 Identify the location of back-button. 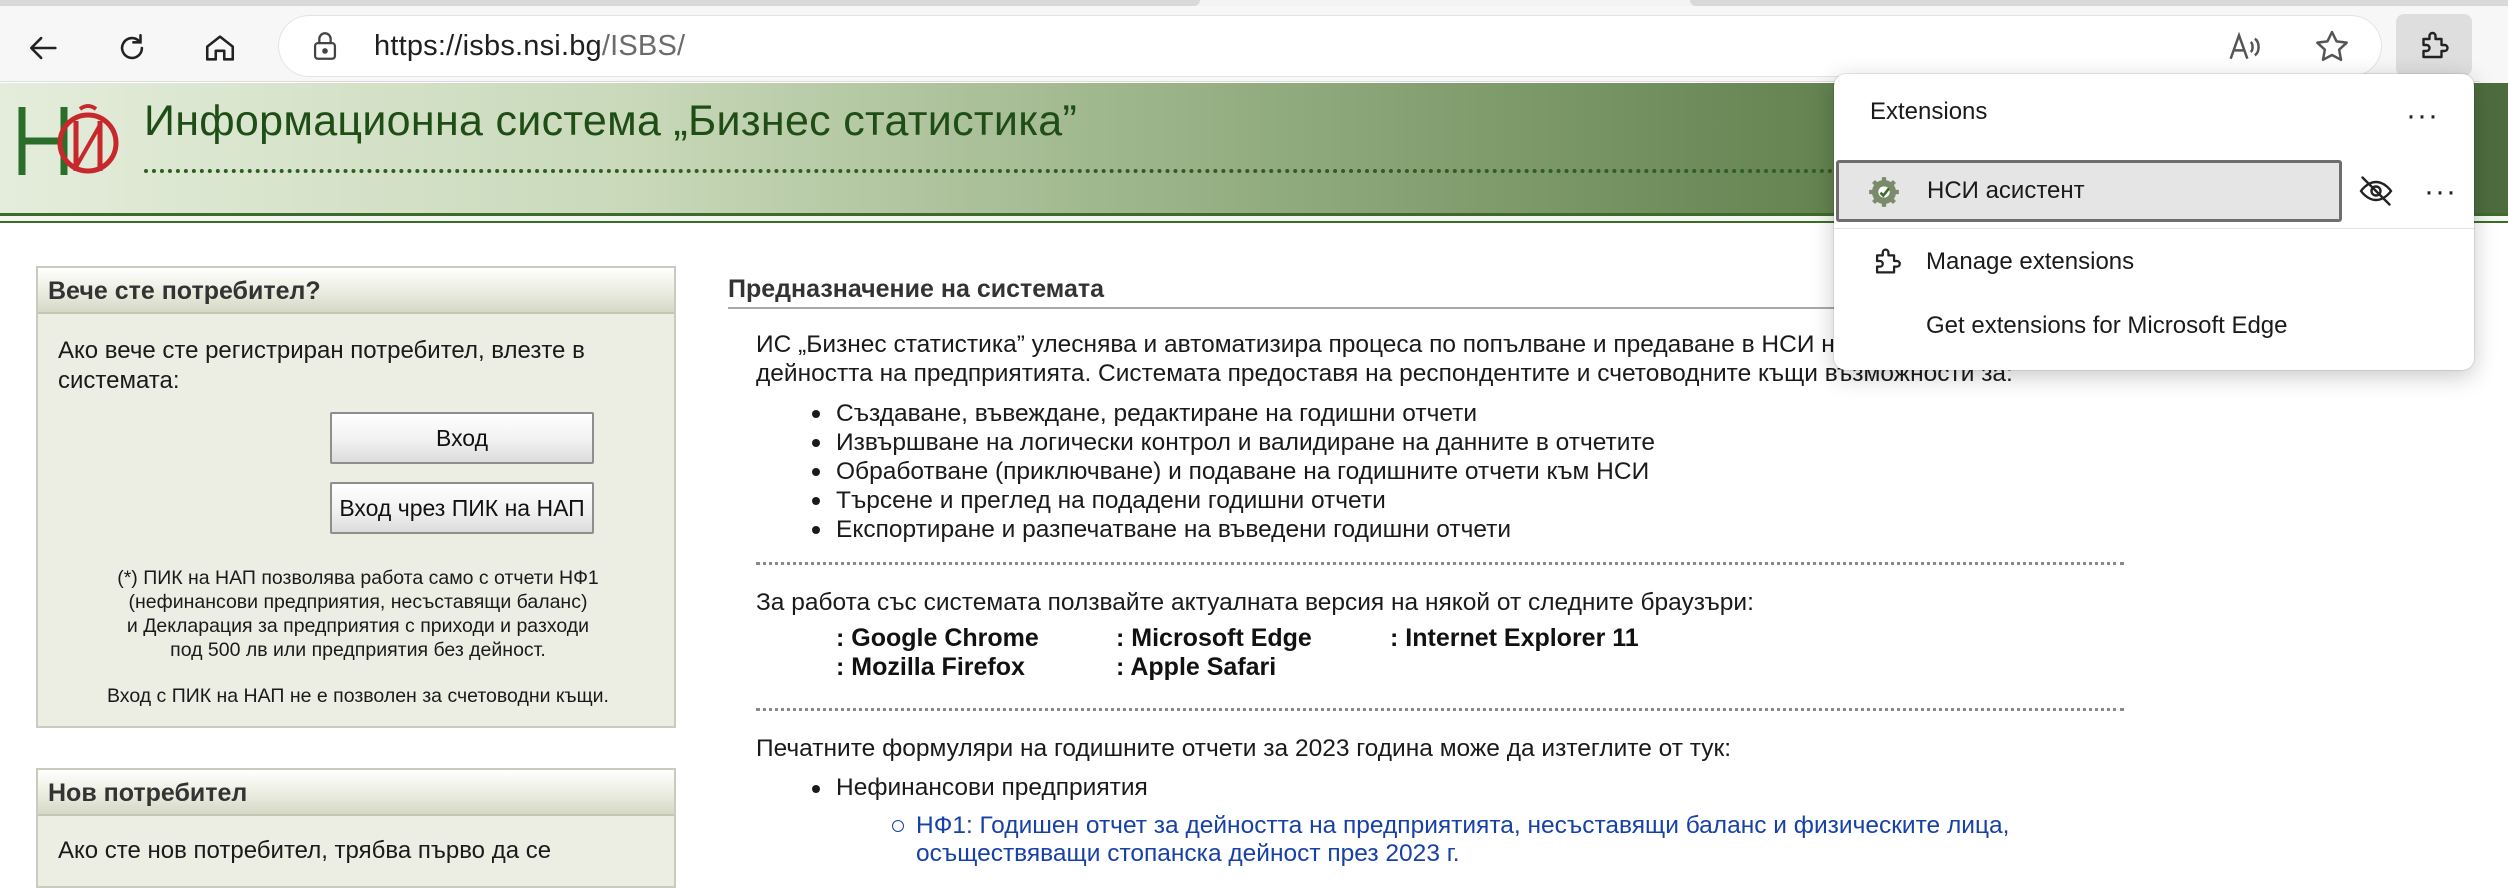
(44, 48).